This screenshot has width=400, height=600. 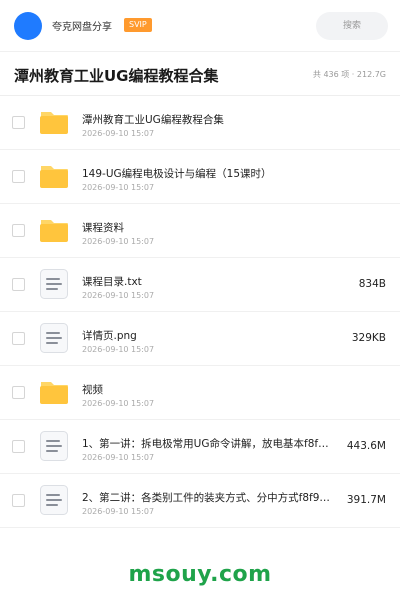 What do you see at coordinates (368, 338) in the screenshot?
I see `file-size: 329KB` at bounding box center [368, 338].